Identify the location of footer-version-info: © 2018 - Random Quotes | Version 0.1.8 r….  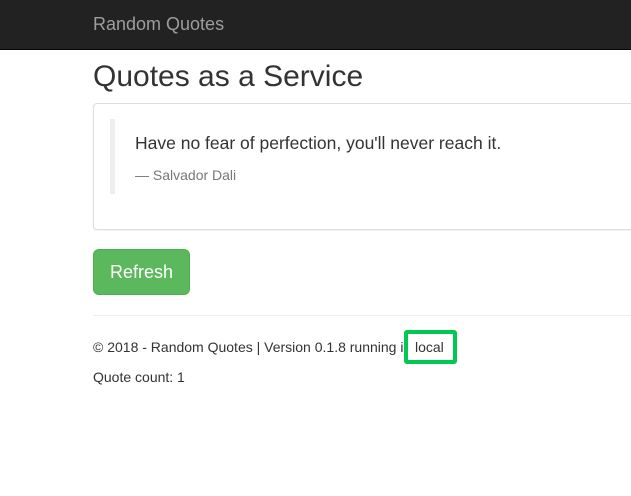
(248, 347).